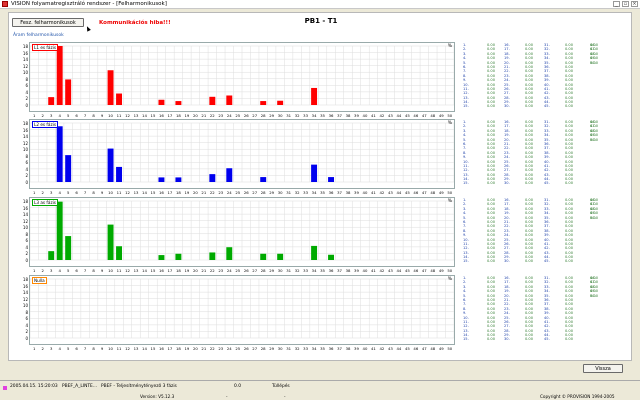 The image size is (640, 400). I want to click on x-tick: 41, so click(373, 192).